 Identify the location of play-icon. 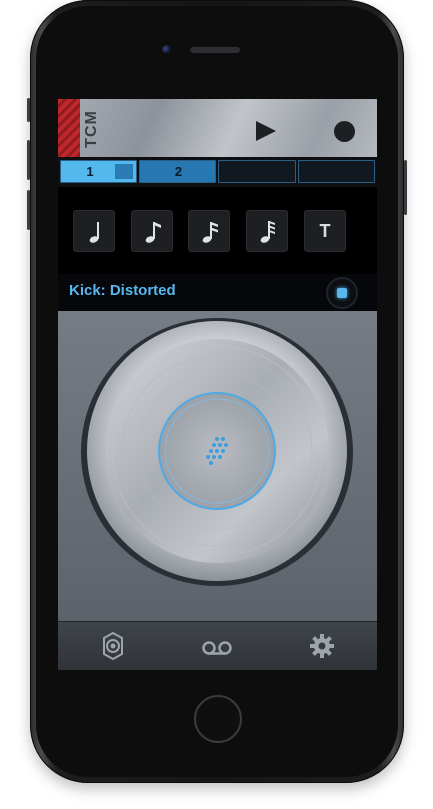
(266, 131).